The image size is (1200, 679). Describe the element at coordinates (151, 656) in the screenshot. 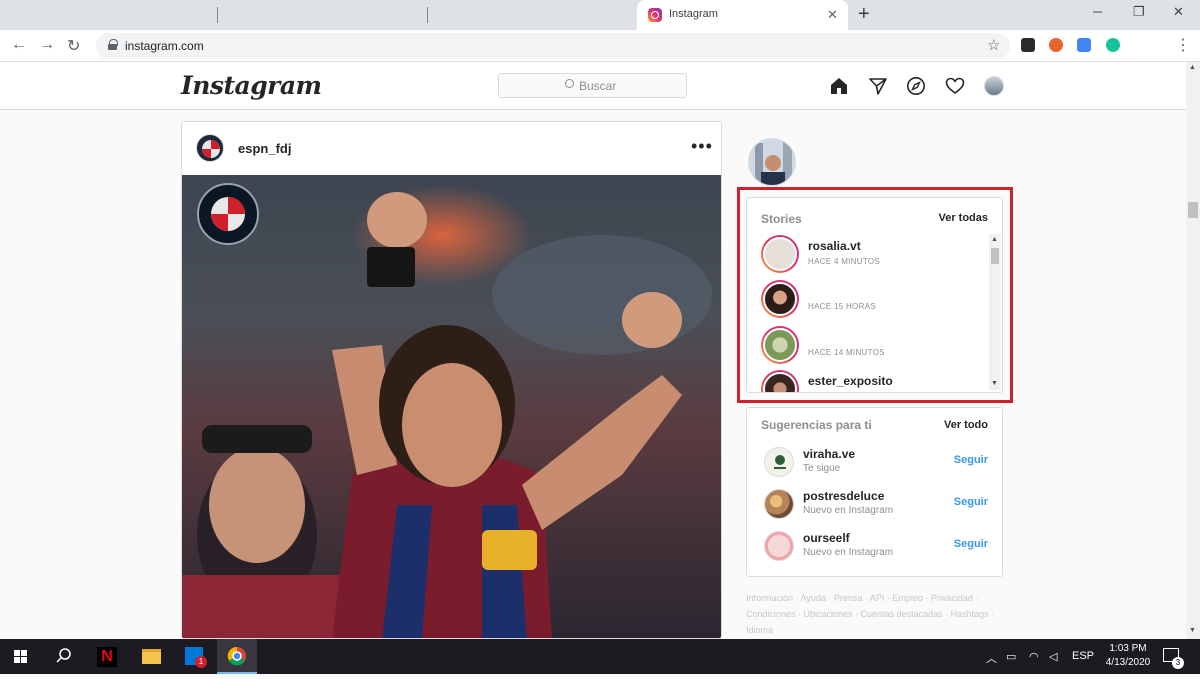

I see `file-explorer-icon` at that location.